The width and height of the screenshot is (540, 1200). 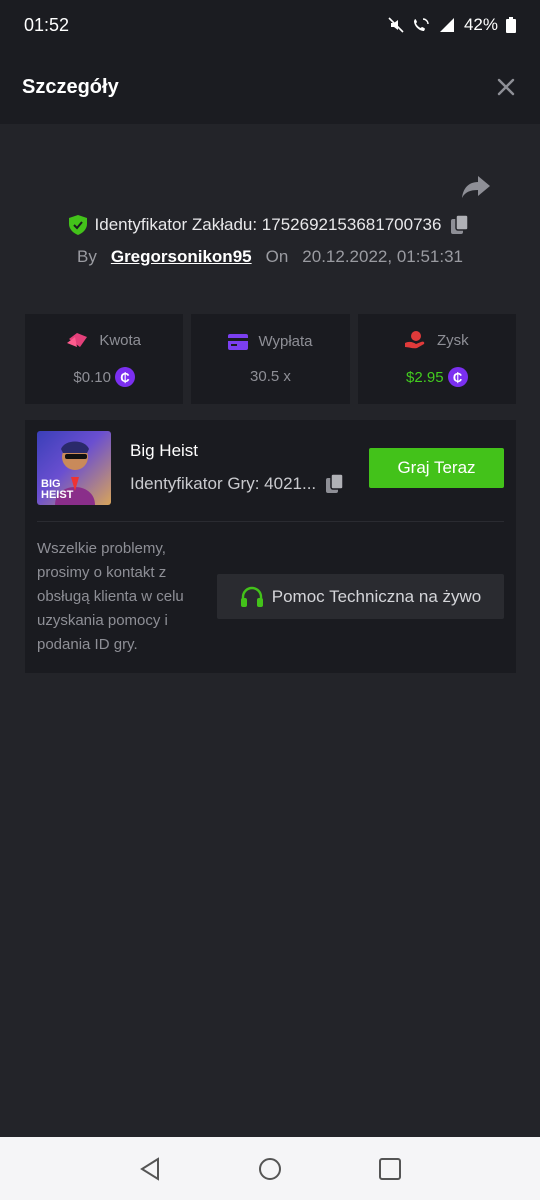 I want to click on live-support-button: Pomoc Techniczna na żywo, so click(x=360, y=596).